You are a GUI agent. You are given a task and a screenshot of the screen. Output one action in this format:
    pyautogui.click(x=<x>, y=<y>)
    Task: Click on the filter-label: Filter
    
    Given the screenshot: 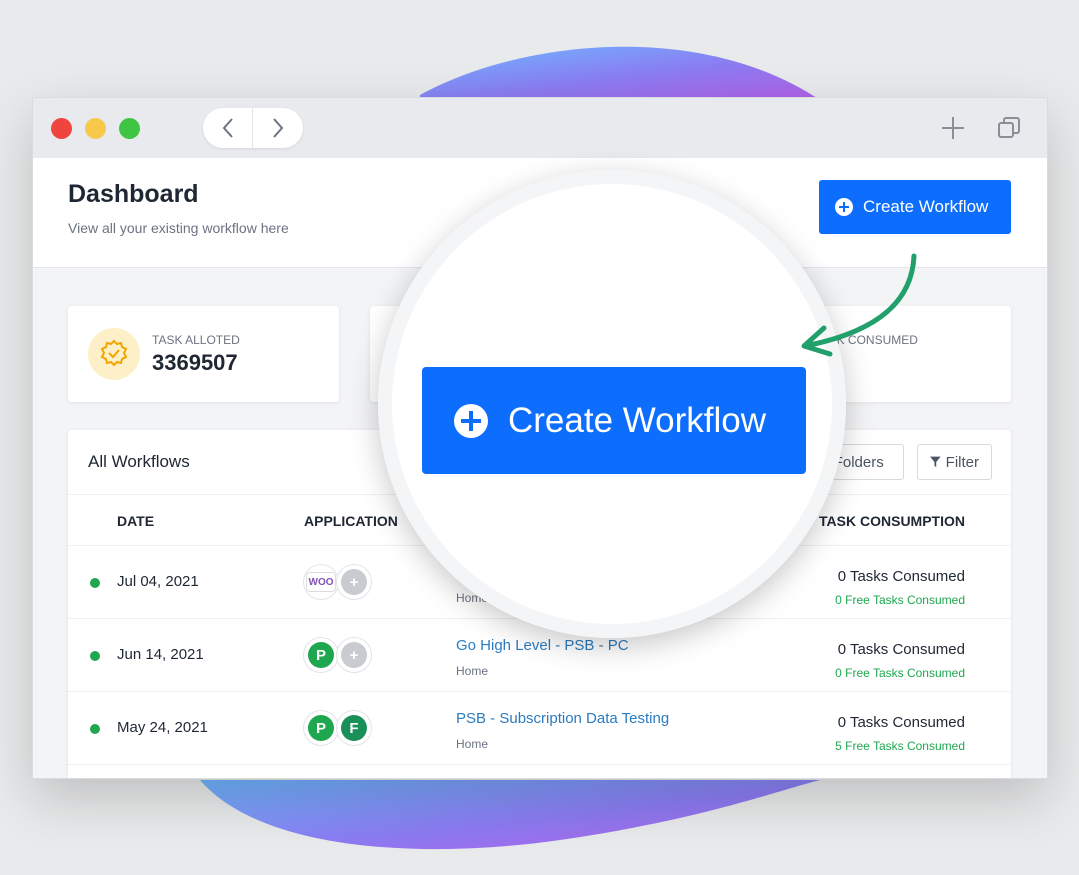 What is the action you would take?
    pyautogui.click(x=962, y=462)
    